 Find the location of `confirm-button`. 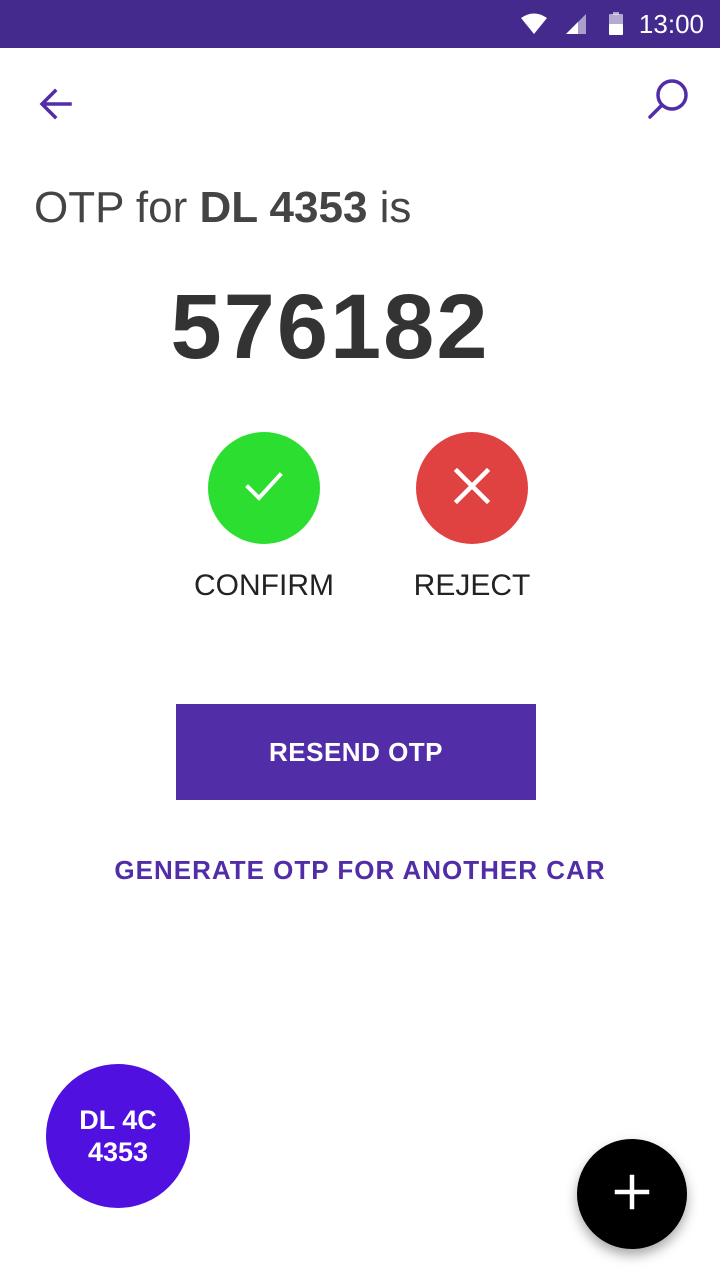

confirm-button is located at coordinates (264, 488).